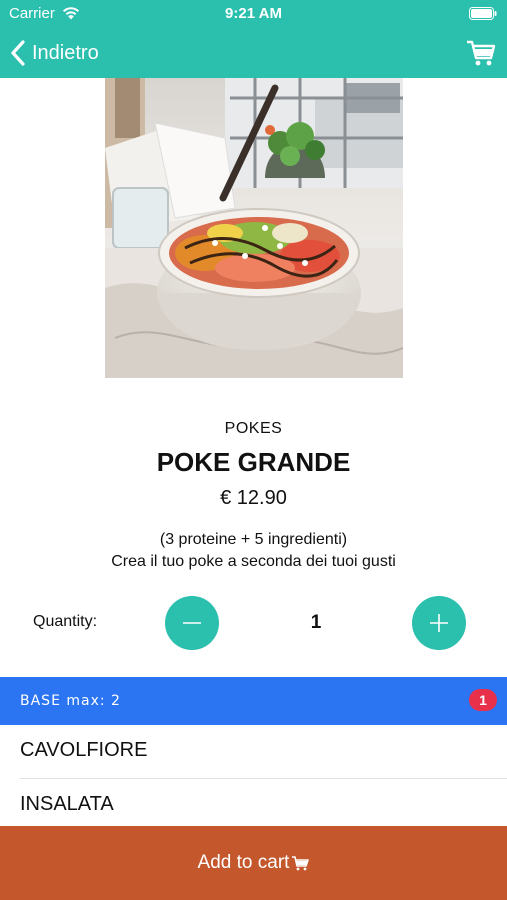 This screenshot has height=900, width=507. Describe the element at coordinates (65, 621) in the screenshot. I see `quantity-label: Quantity:` at that location.